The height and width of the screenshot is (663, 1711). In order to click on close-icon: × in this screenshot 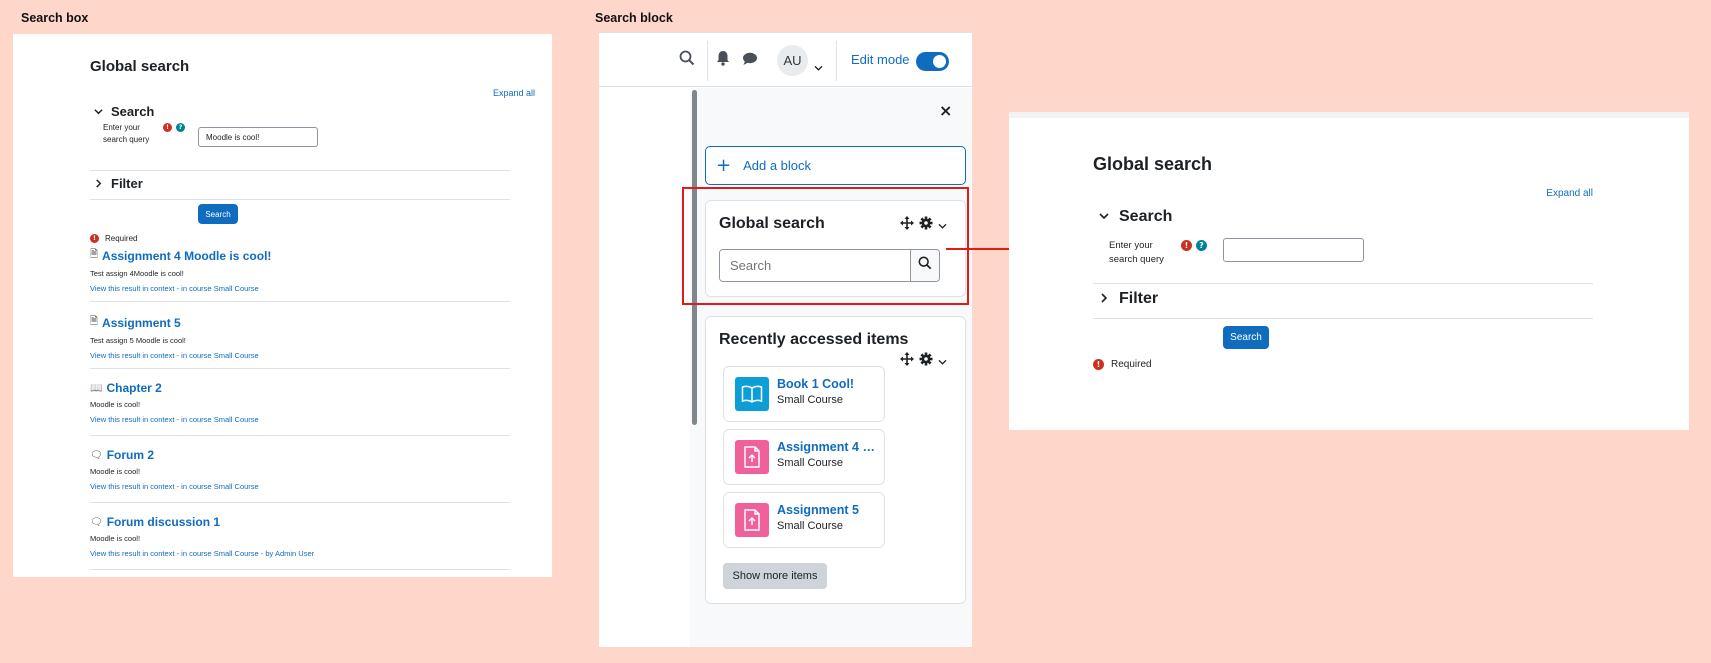, I will do `click(945, 110)`.